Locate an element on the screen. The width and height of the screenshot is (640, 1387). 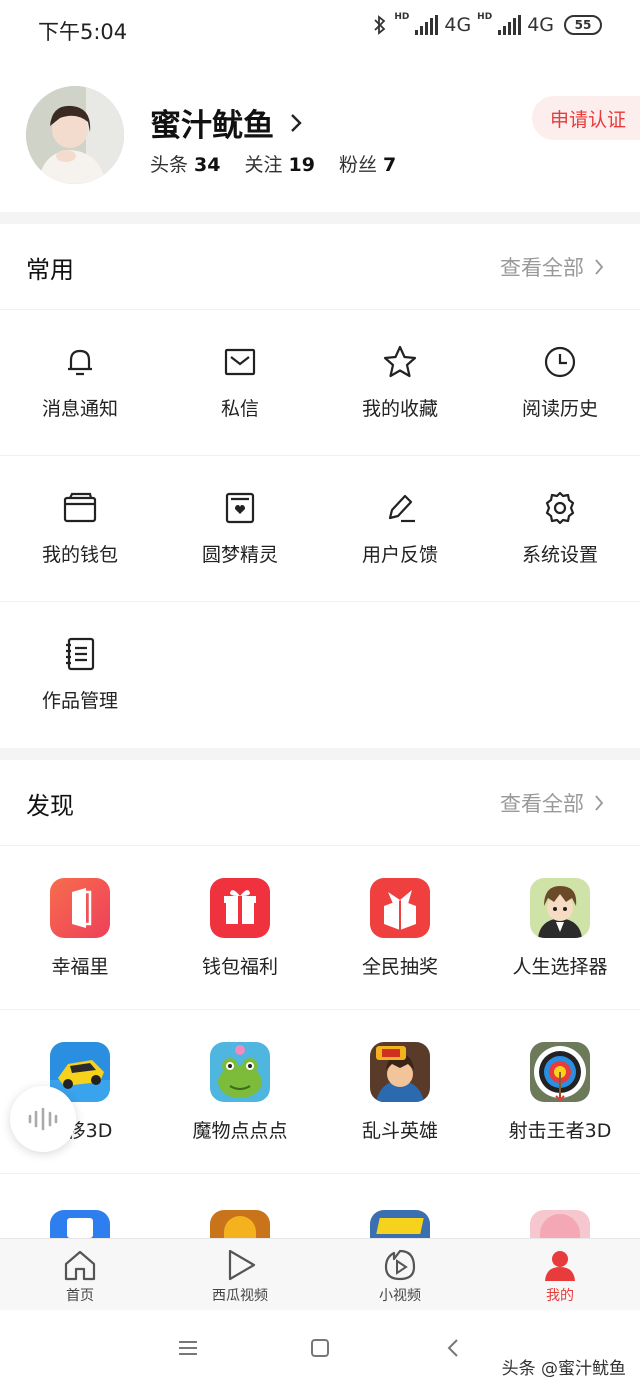
tab-home: 首页 is located at coordinates (80, 1275).